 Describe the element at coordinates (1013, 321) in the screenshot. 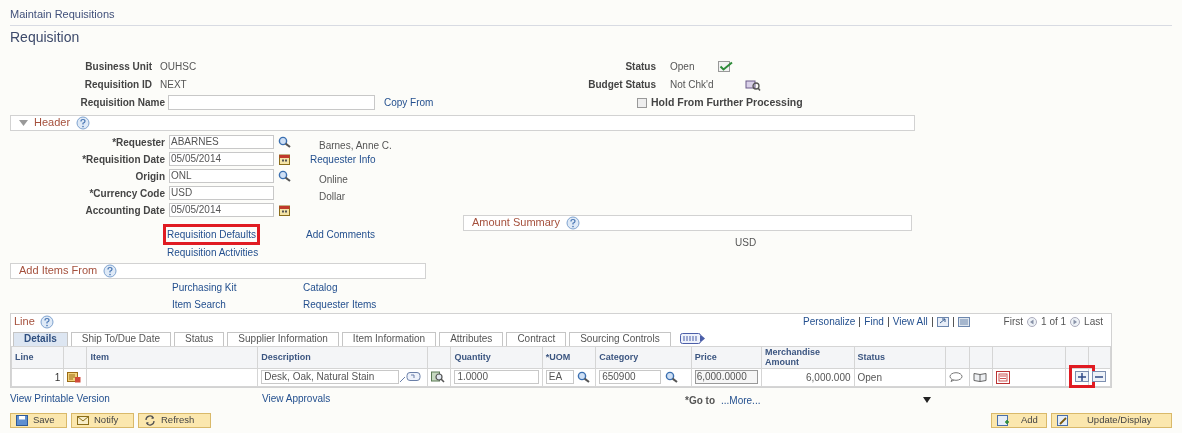

I see `first-link: First` at that location.